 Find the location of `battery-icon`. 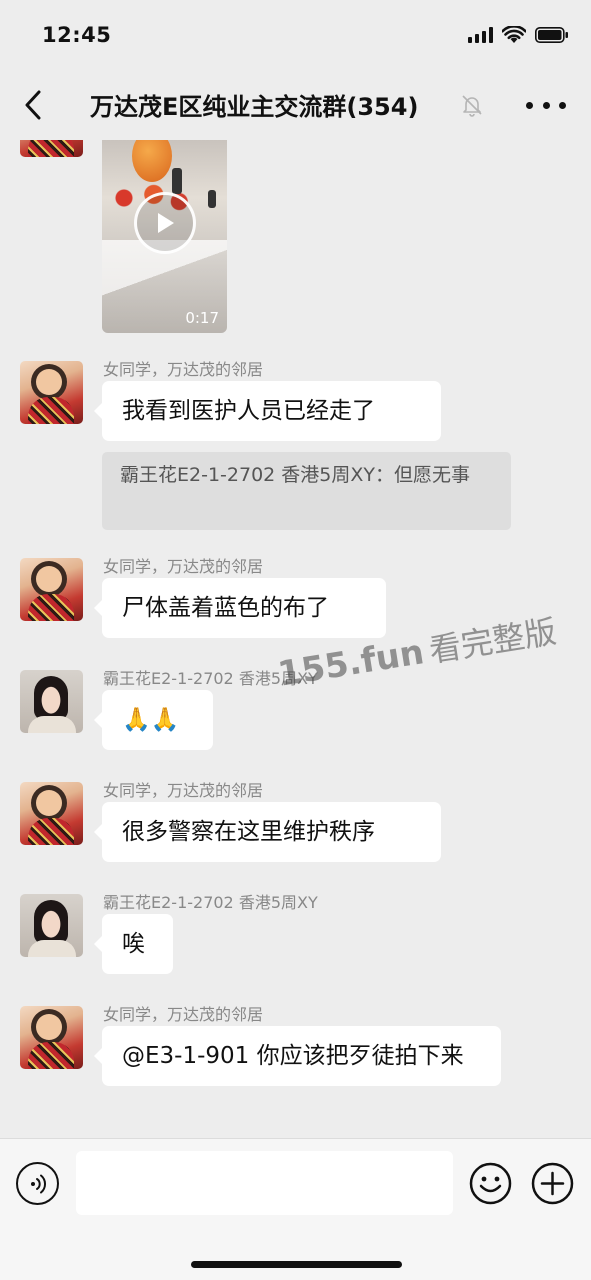

battery-icon is located at coordinates (551, 35).